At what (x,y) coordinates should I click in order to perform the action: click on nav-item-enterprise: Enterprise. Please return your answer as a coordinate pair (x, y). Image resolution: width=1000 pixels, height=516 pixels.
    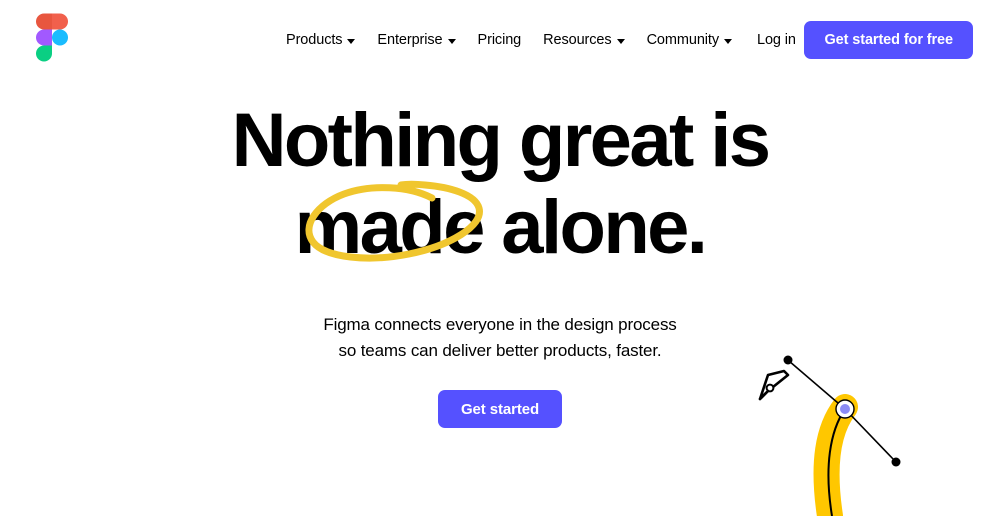
    Looking at the image, I should click on (416, 40).